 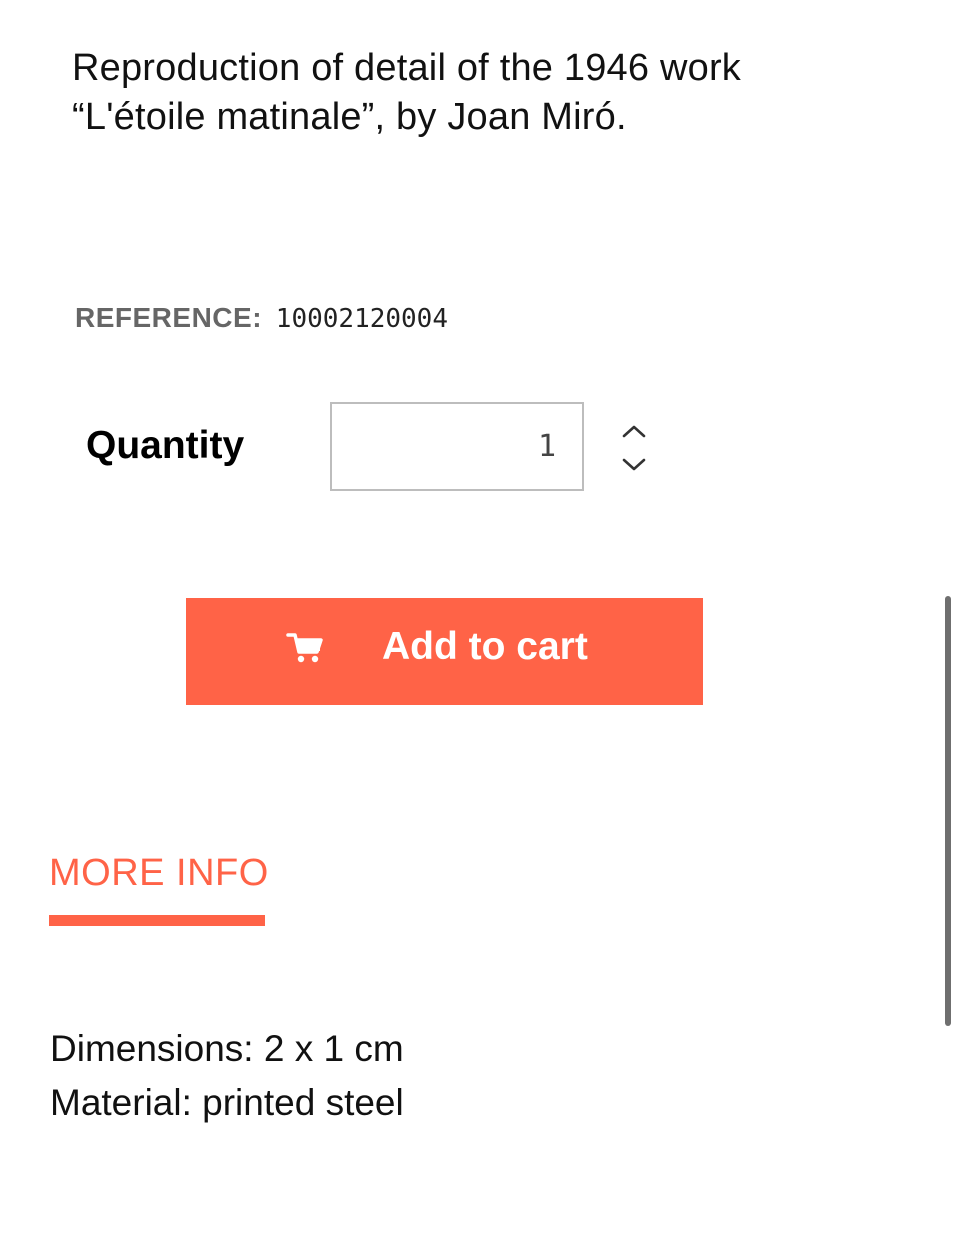 I want to click on add-to-cart-label: Add to cart, so click(x=485, y=646).